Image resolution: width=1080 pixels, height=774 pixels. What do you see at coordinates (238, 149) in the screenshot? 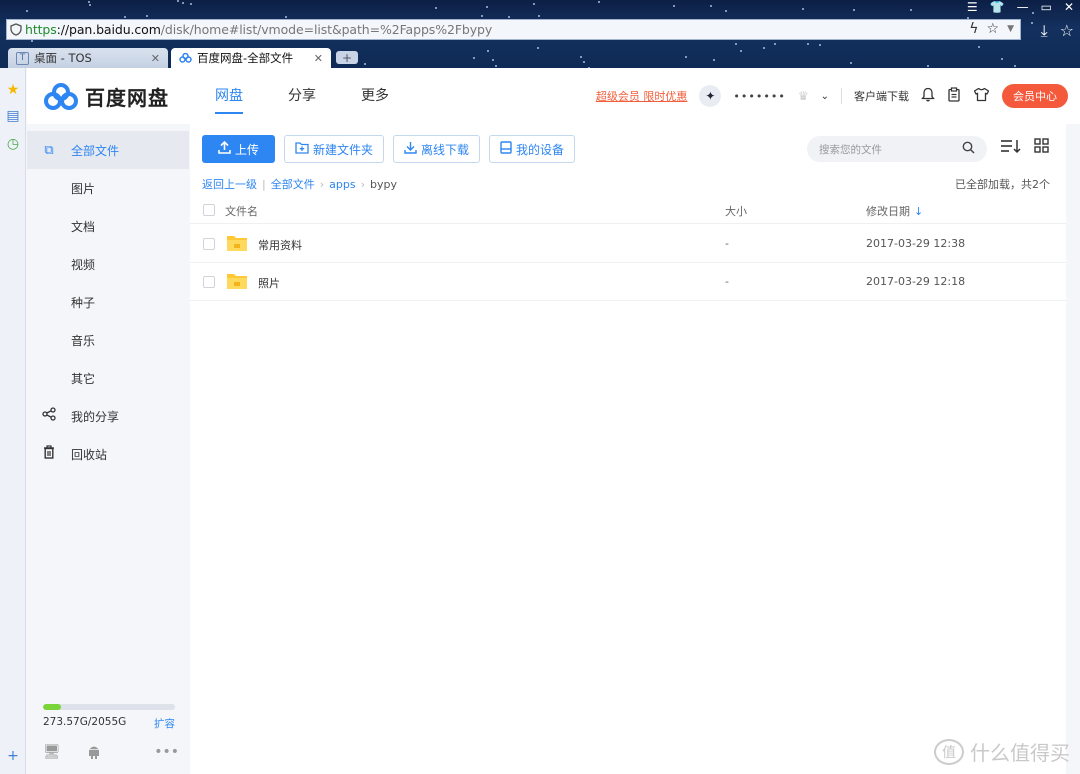
I see `upload-button: 上传` at bounding box center [238, 149].